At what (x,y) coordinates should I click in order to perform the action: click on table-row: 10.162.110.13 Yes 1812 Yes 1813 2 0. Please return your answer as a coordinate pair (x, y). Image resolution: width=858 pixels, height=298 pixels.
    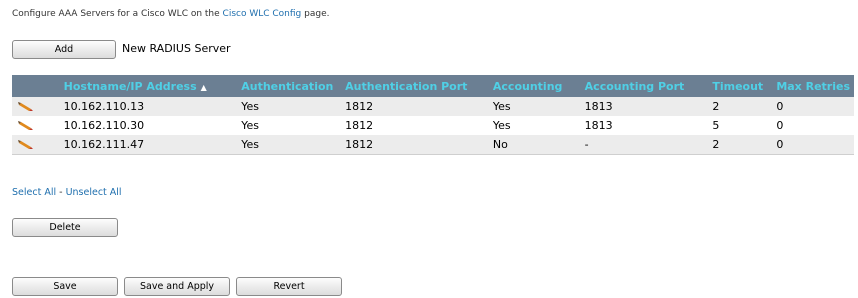
    Looking at the image, I should click on (433, 106).